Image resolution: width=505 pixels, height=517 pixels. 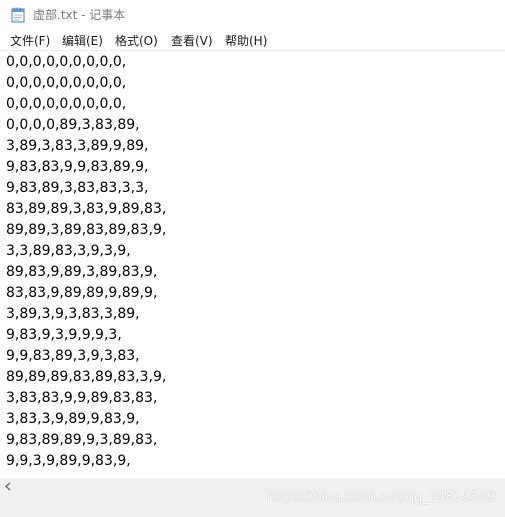 I want to click on watermark: https://blog.csdn.net/qq_24819549, so click(x=380, y=497).